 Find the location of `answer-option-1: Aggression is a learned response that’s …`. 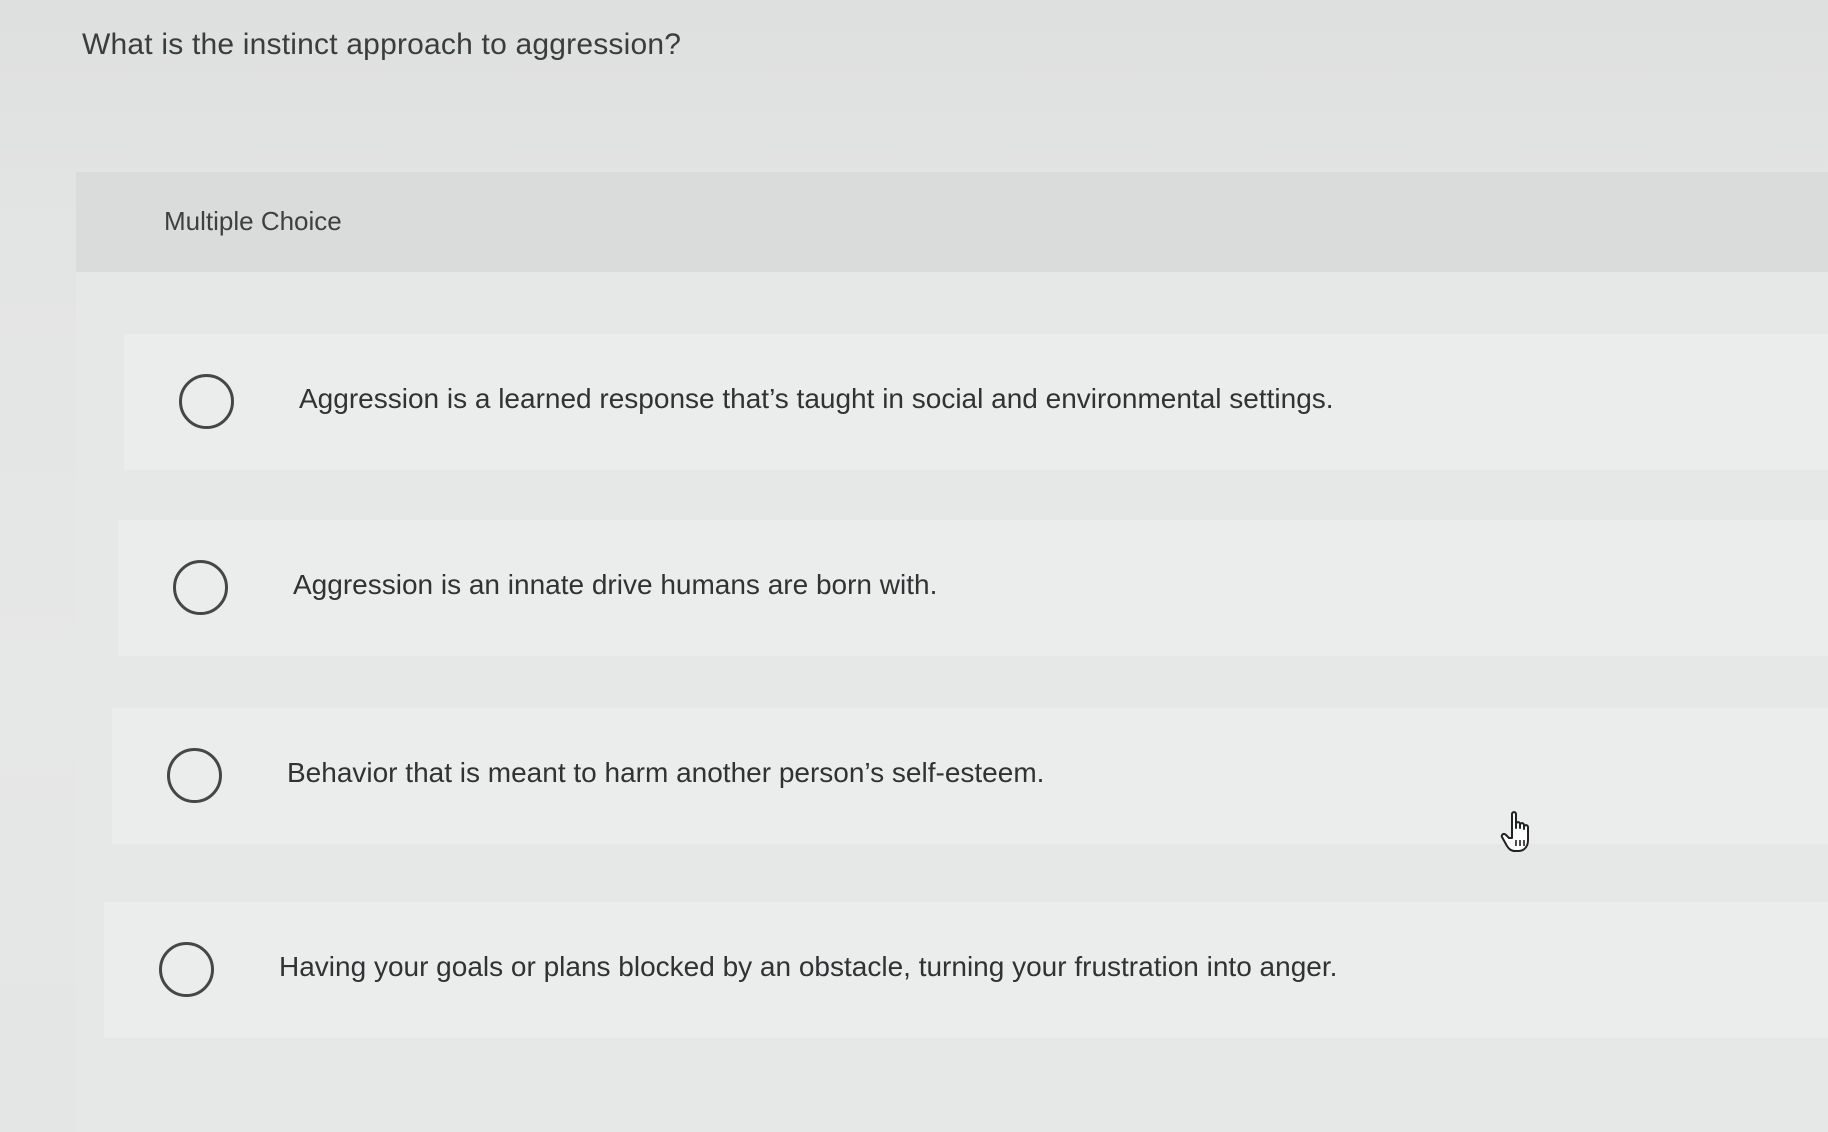

answer-option-1: Aggression is a learned response that’s … is located at coordinates (976, 402).